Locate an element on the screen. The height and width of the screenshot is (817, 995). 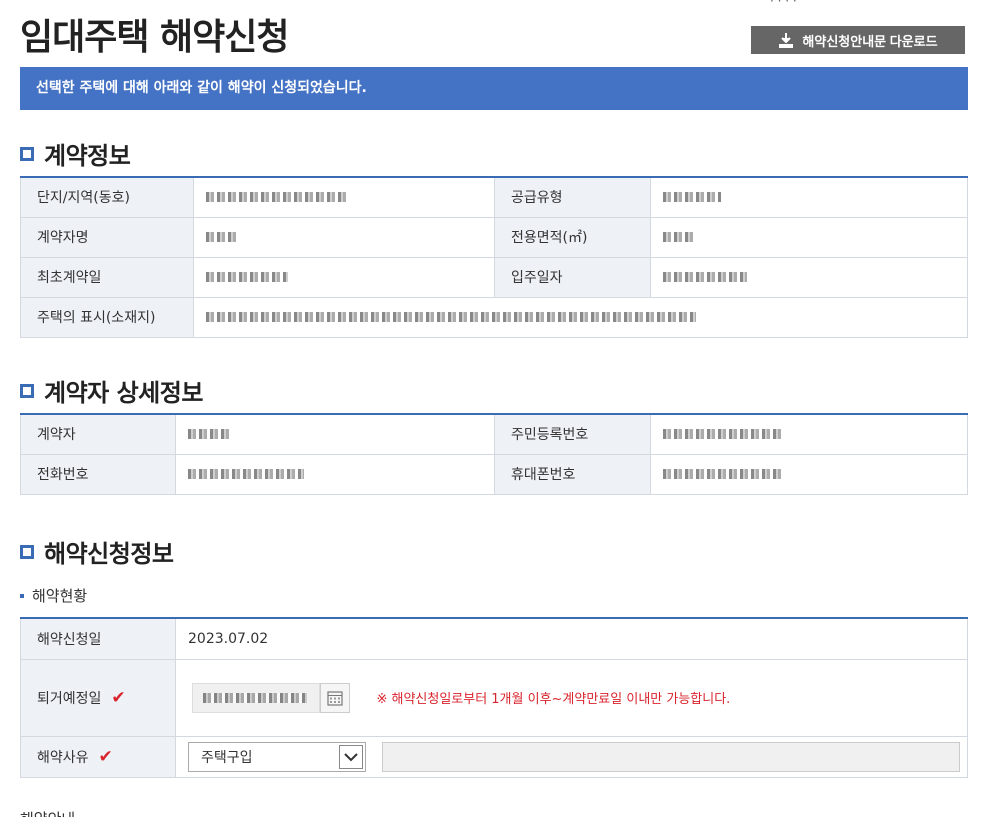
move-out-date-picker is located at coordinates (271, 697).